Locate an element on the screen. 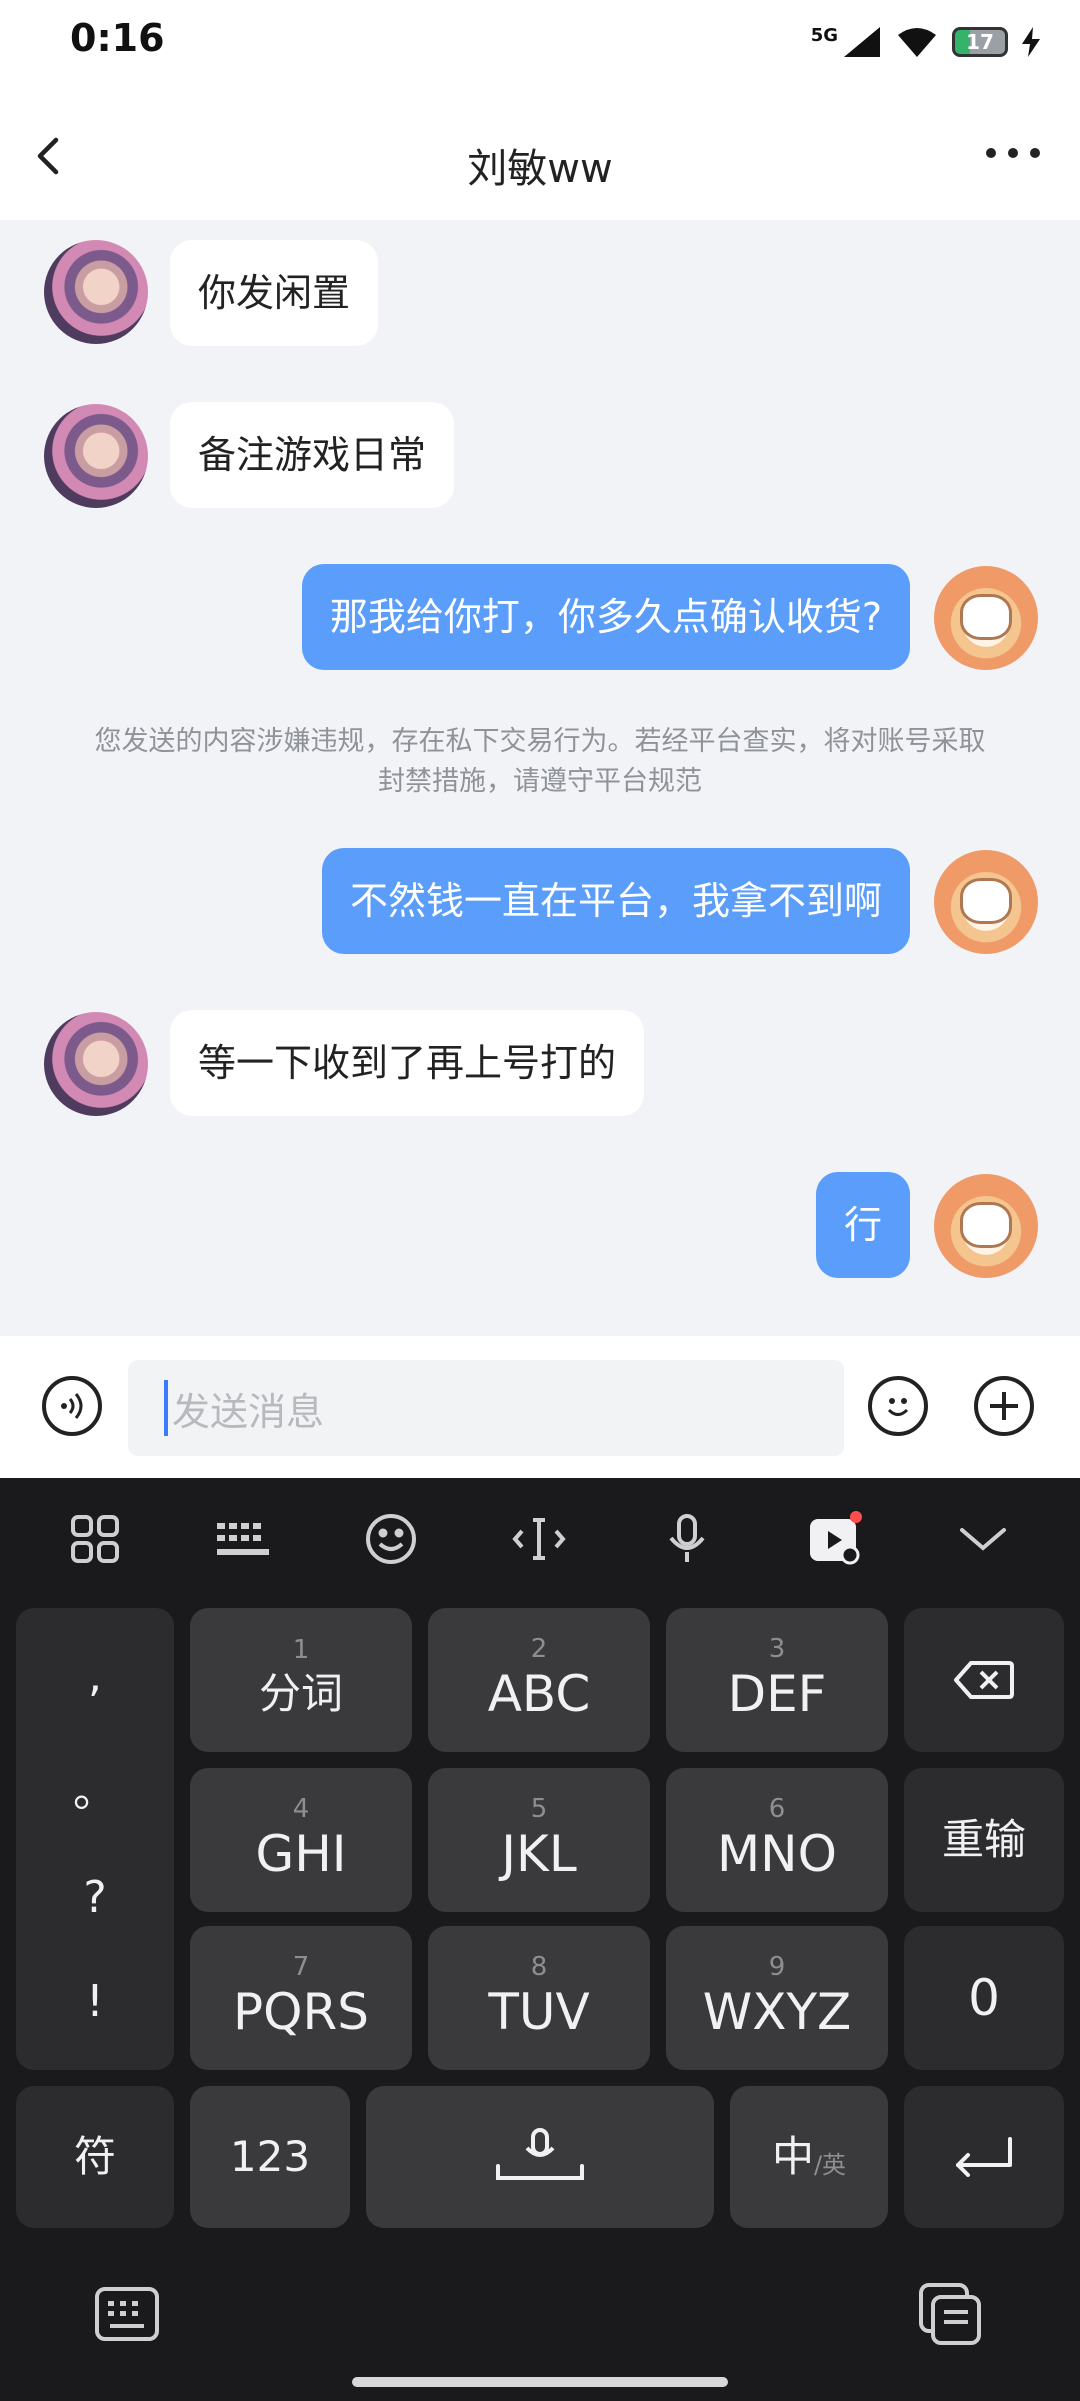 The image size is (1080, 2401). home-indicator is located at coordinates (540, 2382).